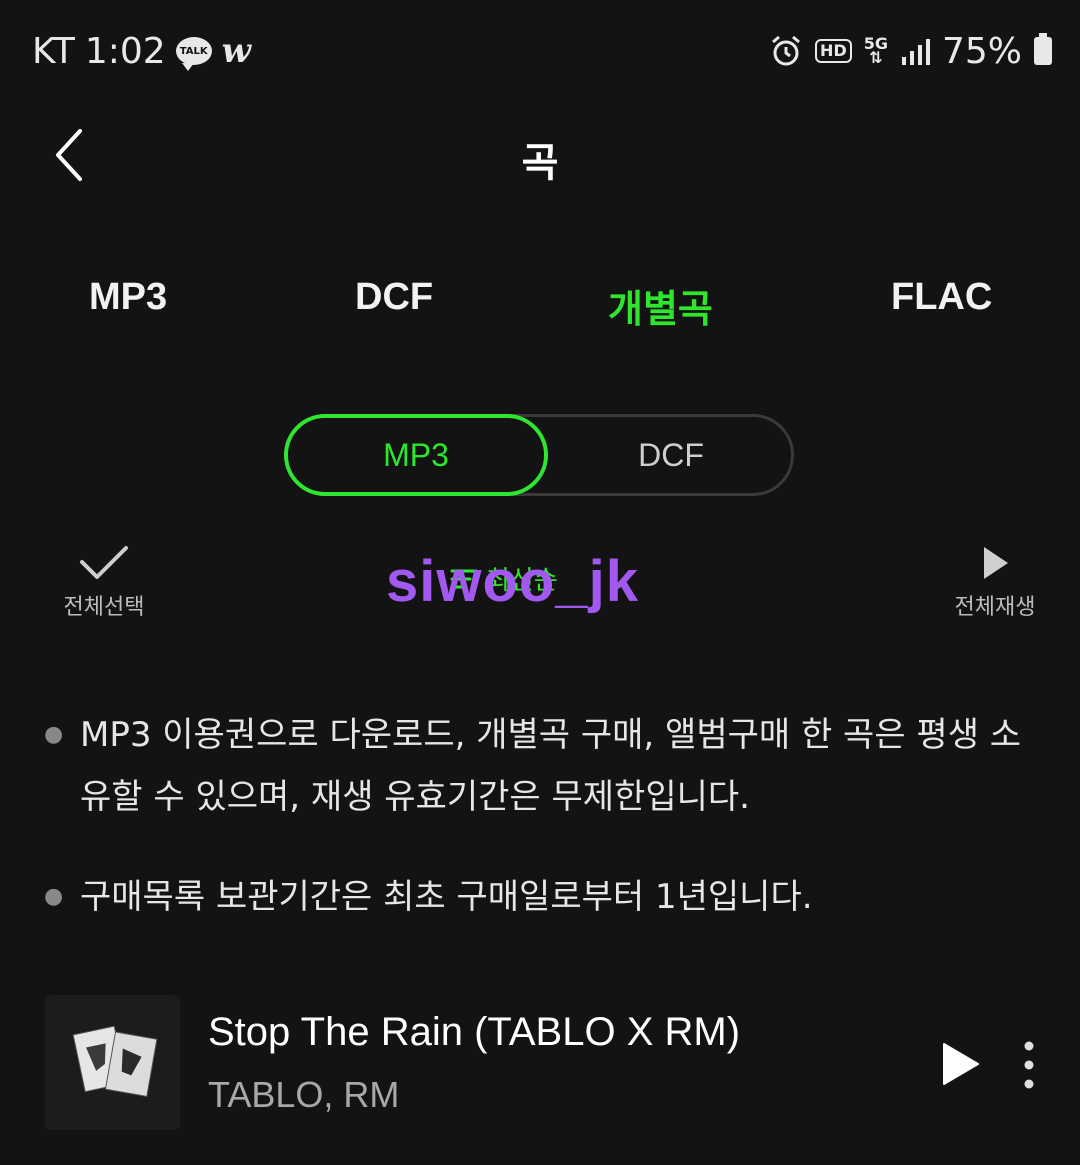 This screenshot has height=1165, width=1080. I want to click on toggle-option-dcf: DCF, so click(671, 455).